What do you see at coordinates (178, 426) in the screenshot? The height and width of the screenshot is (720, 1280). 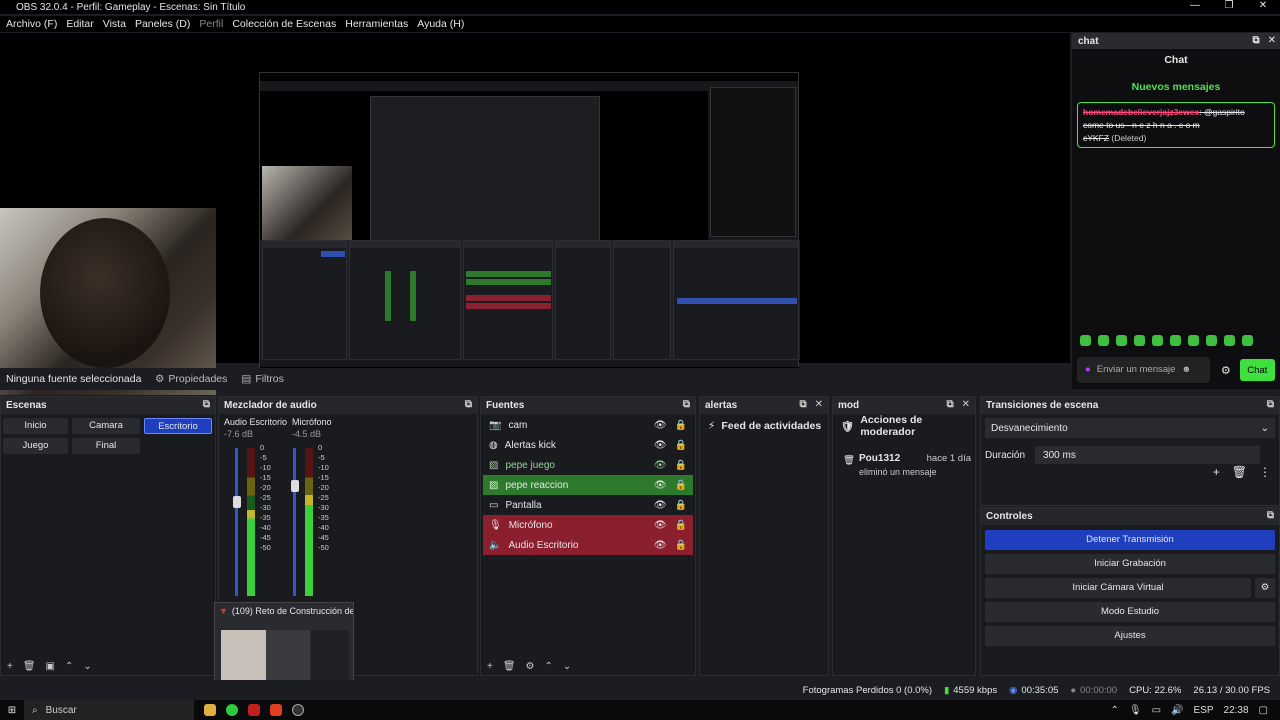 I see `scene-escritorio: Escritorio` at bounding box center [178, 426].